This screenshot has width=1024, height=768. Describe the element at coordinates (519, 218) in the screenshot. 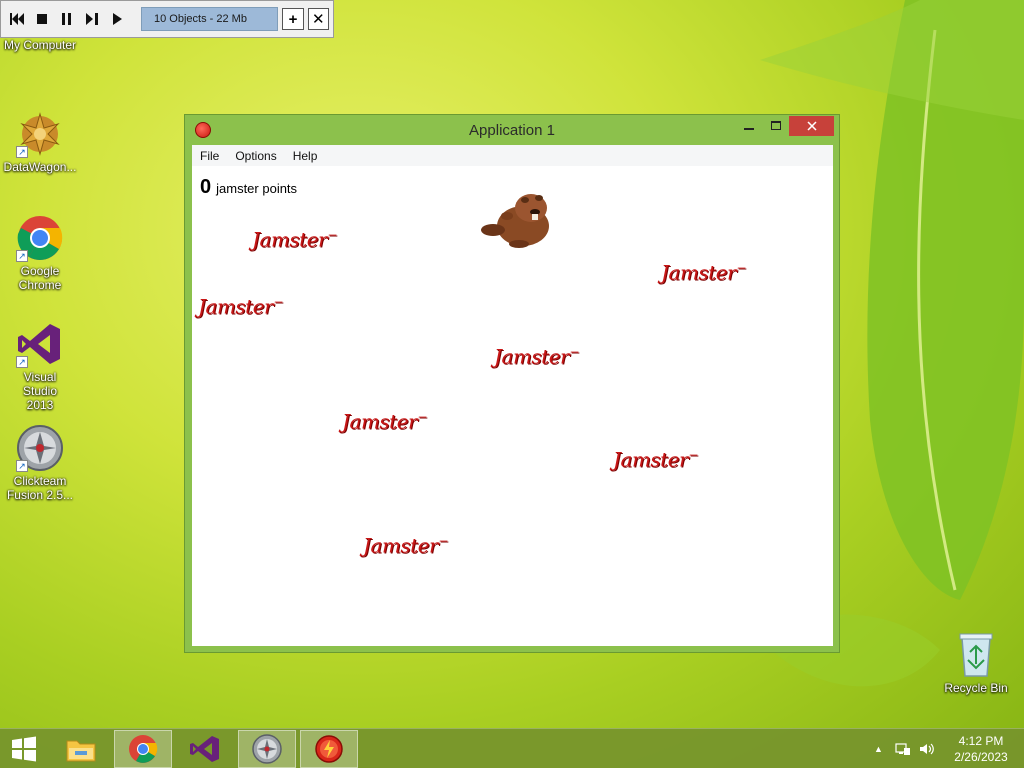

I see `beaver-character` at that location.